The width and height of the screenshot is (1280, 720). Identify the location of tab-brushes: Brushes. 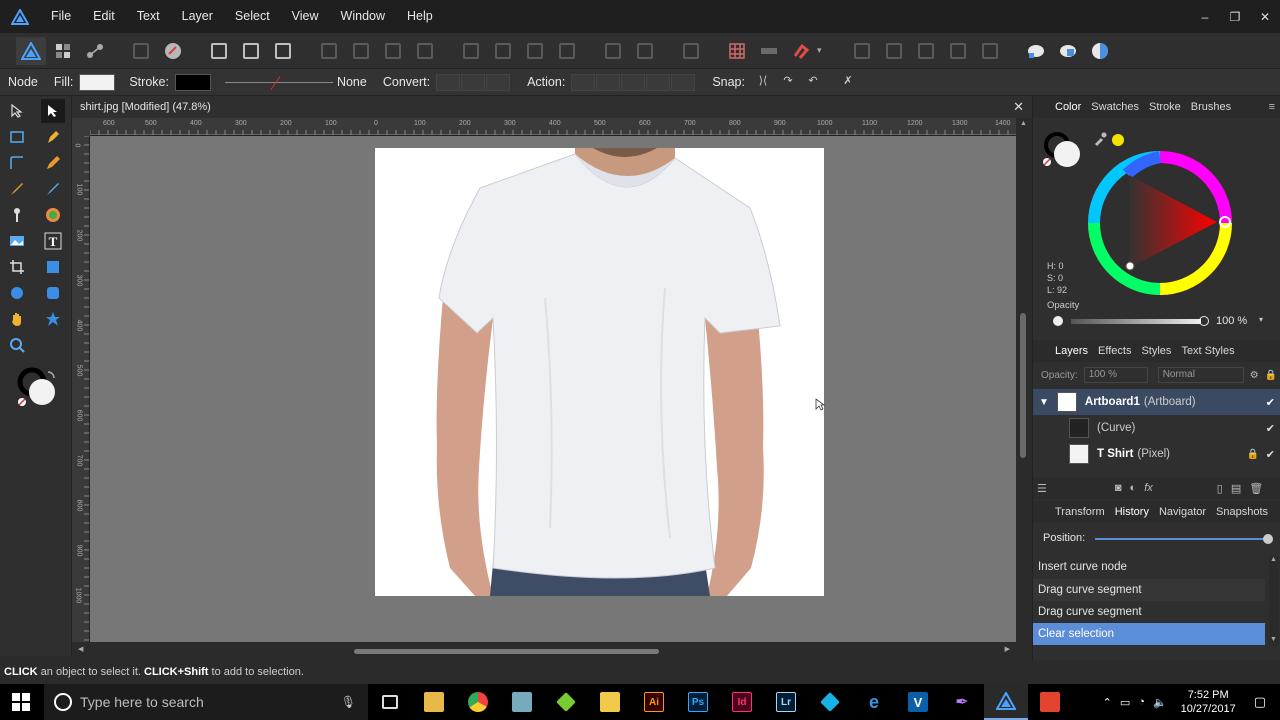
(1211, 107).